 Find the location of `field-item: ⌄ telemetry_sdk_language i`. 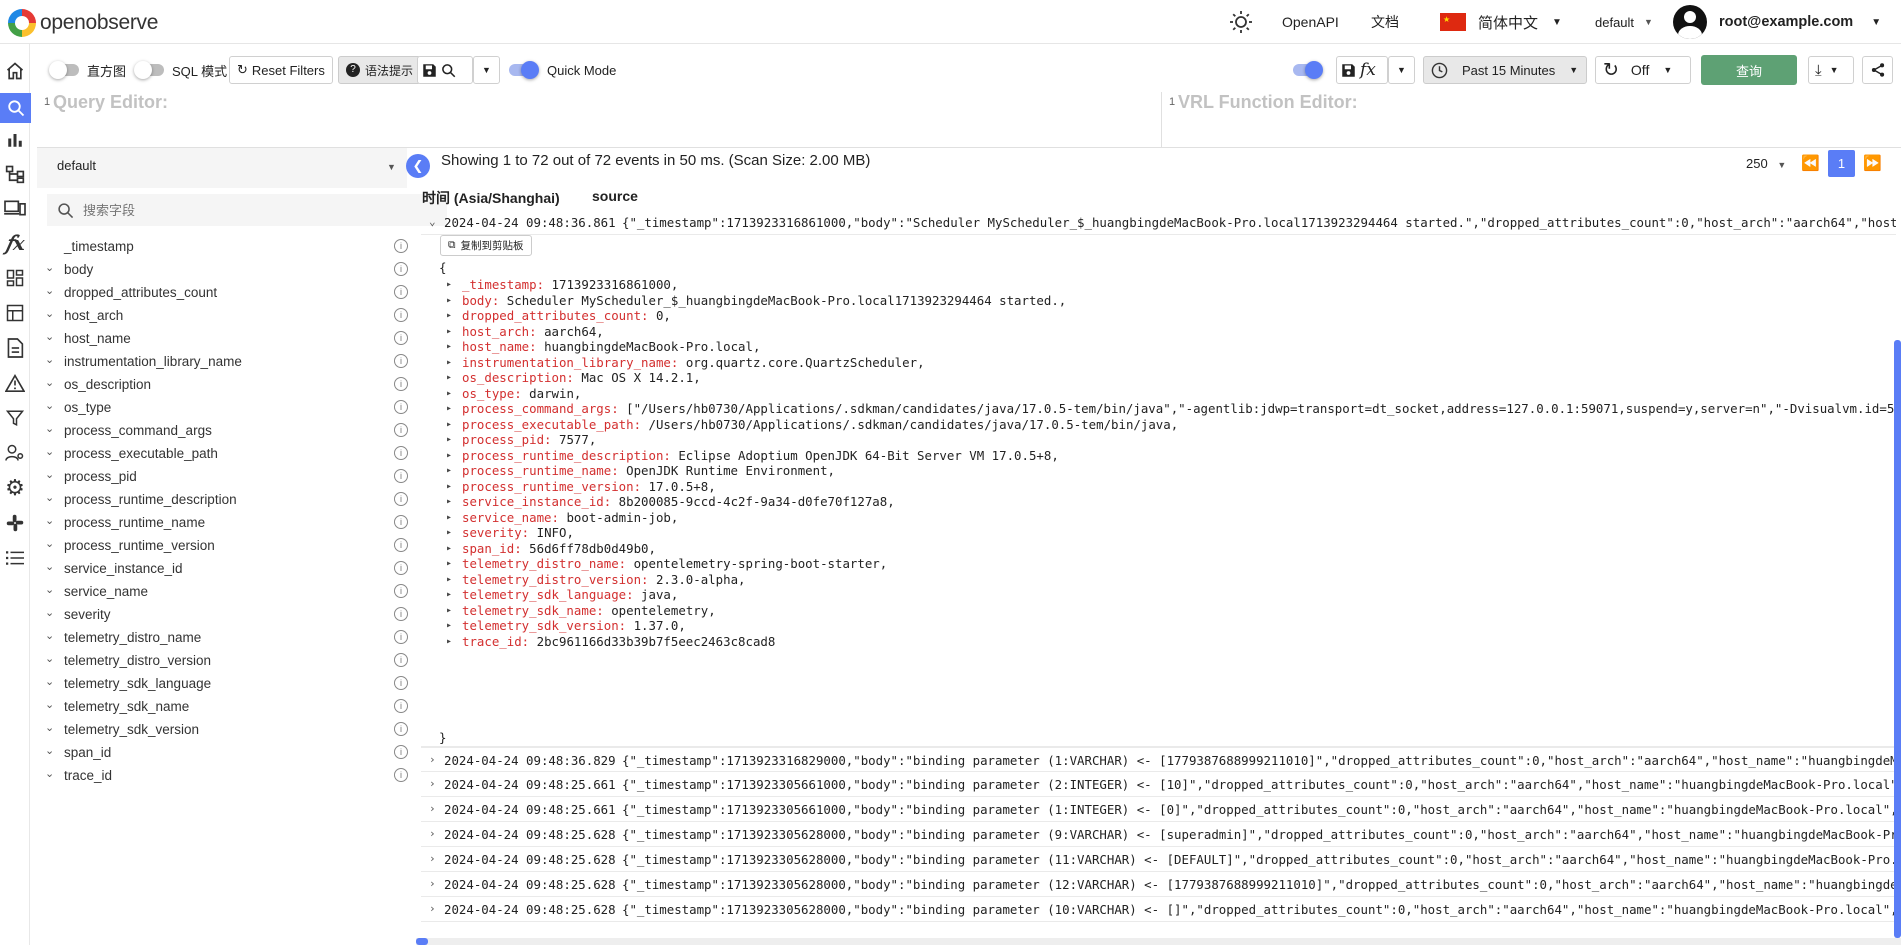

field-item: ⌄ telemetry_sdk_language i is located at coordinates (223, 685).